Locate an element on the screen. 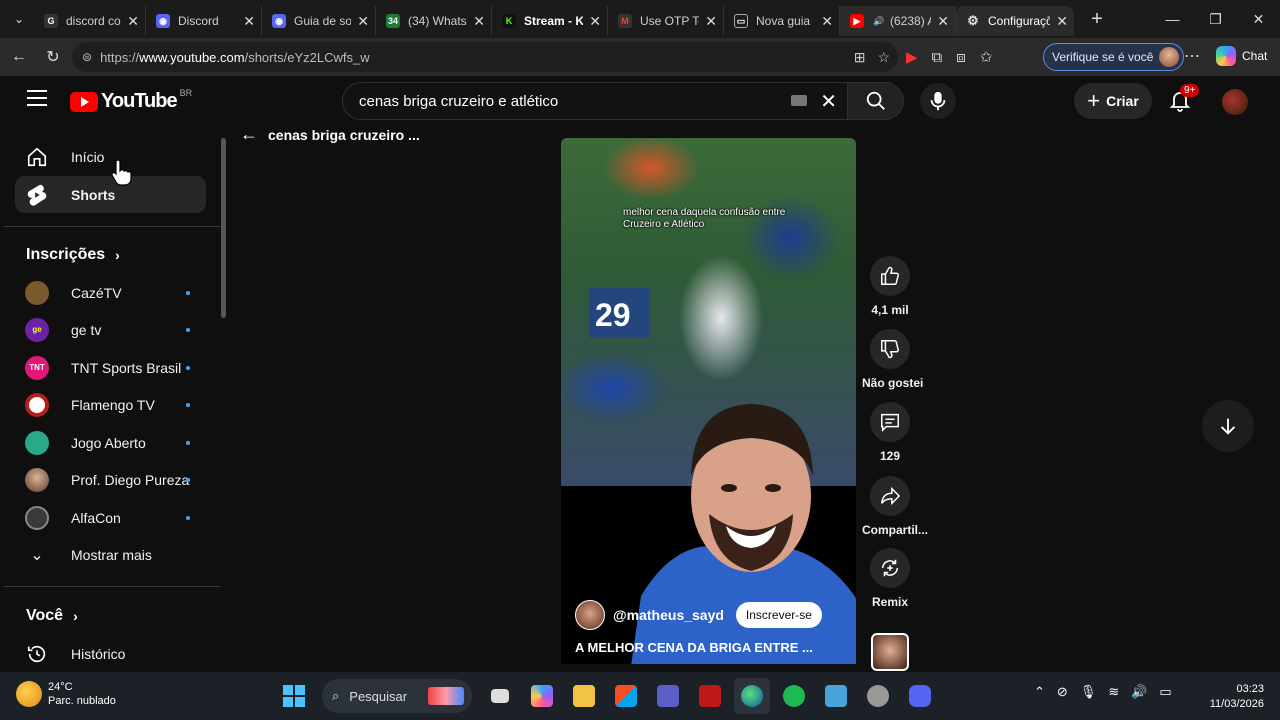 The image size is (1280, 720). create-button: + Criar is located at coordinates (1113, 101).